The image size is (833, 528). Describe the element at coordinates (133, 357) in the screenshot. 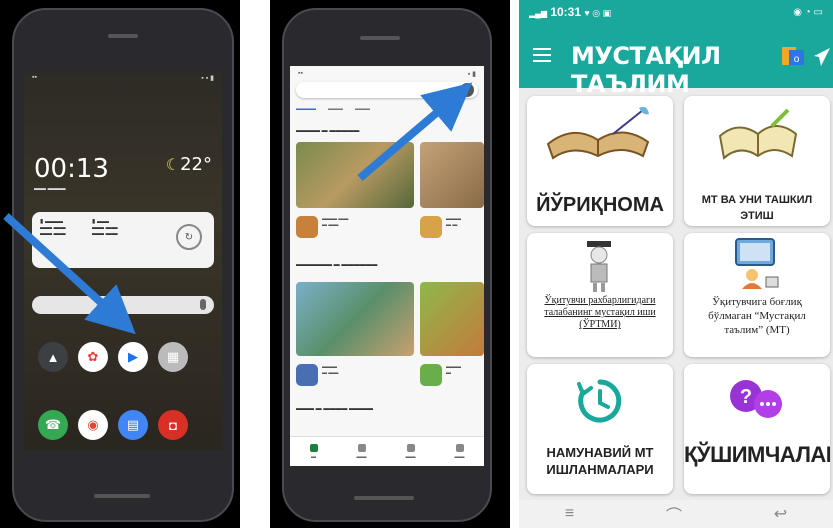

I see `play-store-icon: ▶` at that location.